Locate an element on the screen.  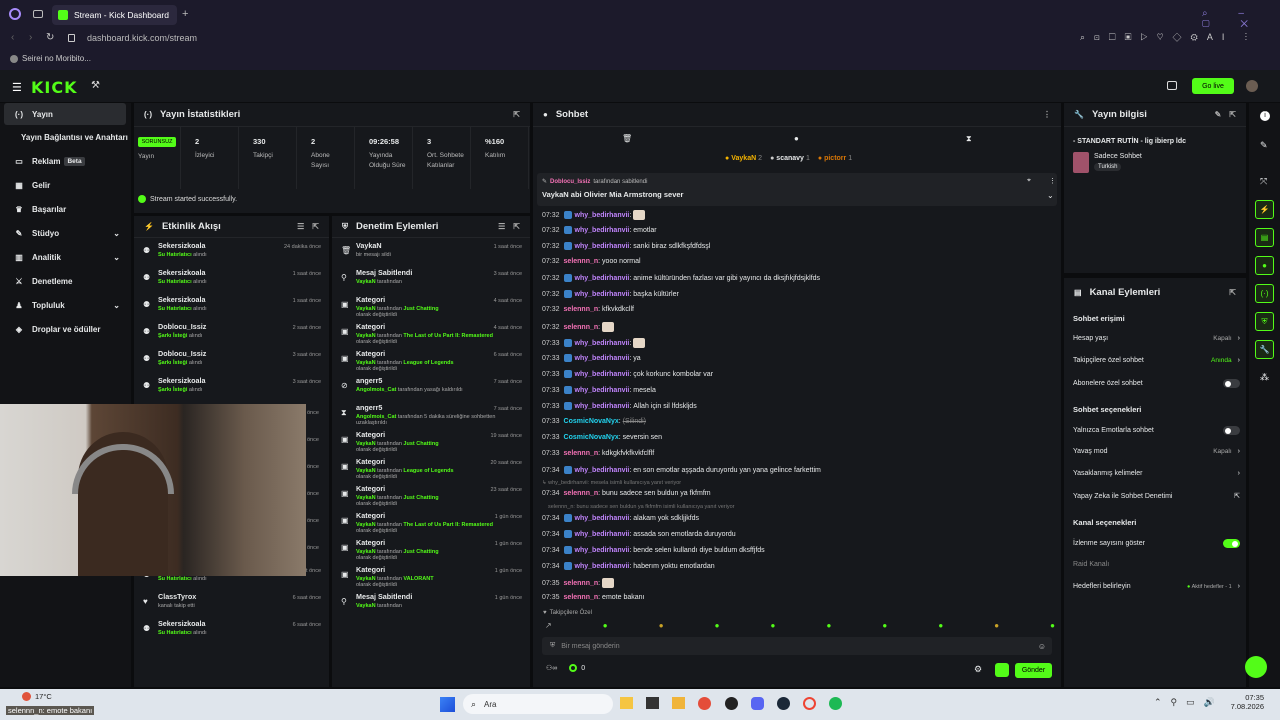
followers-only-setting: Takipçilere özel sohbet Anında › is located at coordinates (1156, 360).